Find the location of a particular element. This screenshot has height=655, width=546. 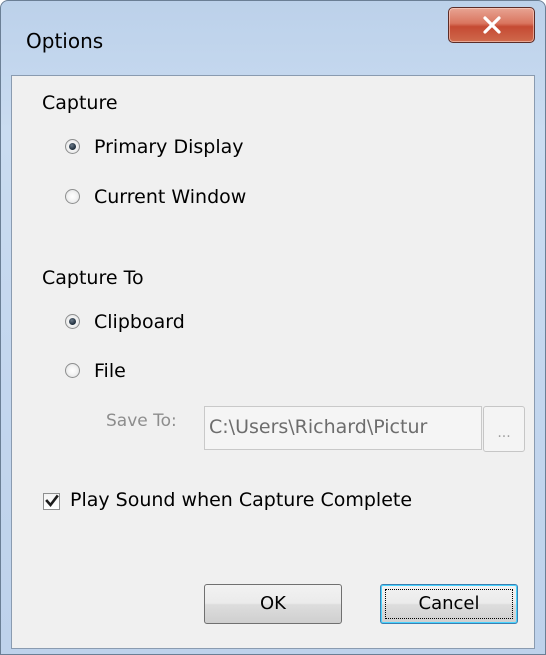

save-to-label: Save To: is located at coordinates (141, 421).